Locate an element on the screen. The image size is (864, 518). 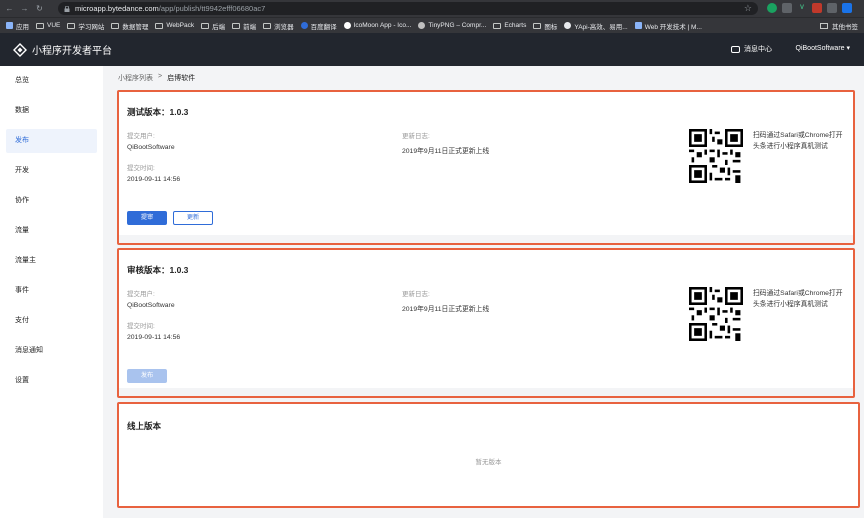
sidebar-item-label: 支付 is located at coordinates (22, 320).